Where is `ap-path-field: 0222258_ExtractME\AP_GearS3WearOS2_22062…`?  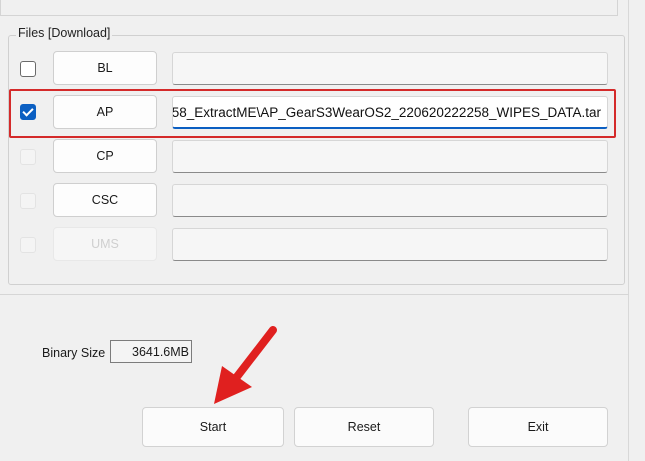
ap-path-field: 0222258_ExtractME\AP_GearS3WearOS2_22062… is located at coordinates (390, 112).